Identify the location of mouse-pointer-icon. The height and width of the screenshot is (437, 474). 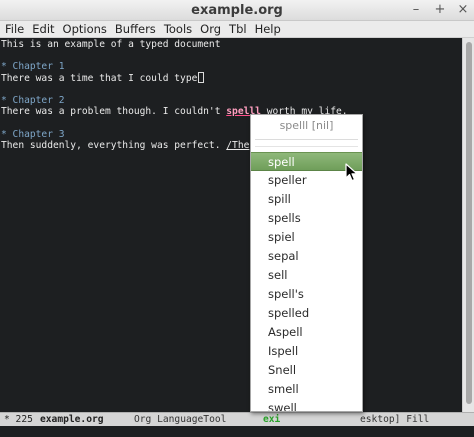
(351, 172).